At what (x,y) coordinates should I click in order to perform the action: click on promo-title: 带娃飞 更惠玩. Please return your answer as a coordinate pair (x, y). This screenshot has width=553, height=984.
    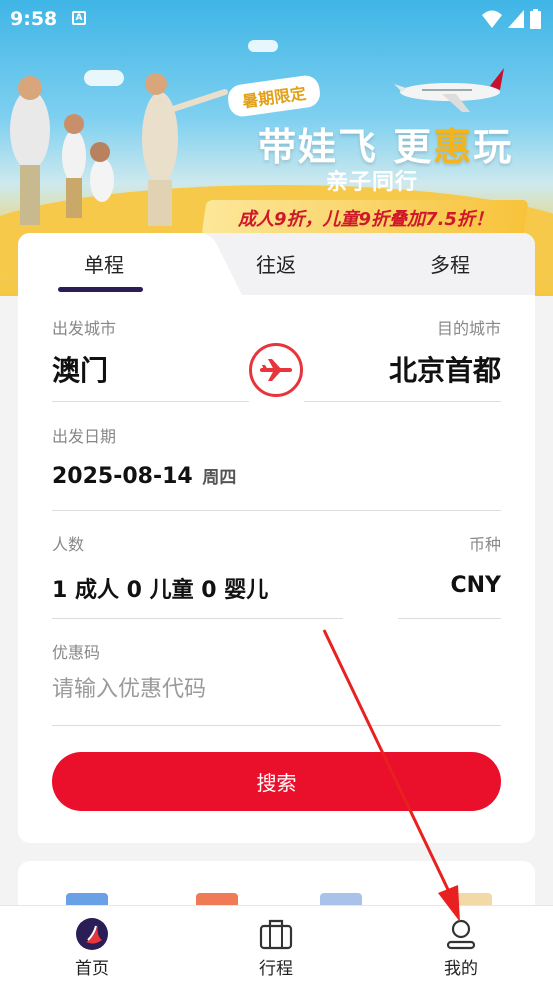
    Looking at the image, I should click on (386, 147).